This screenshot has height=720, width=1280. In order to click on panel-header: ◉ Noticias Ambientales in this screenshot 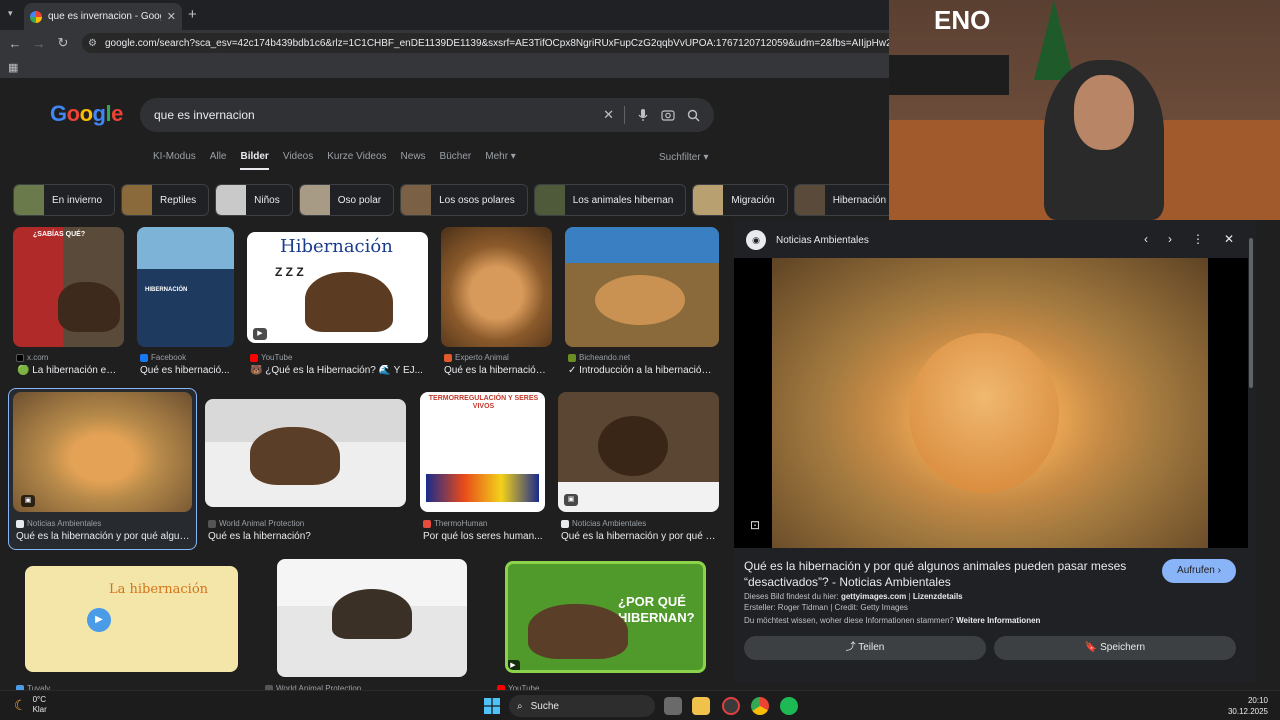, I will do `click(807, 240)`.